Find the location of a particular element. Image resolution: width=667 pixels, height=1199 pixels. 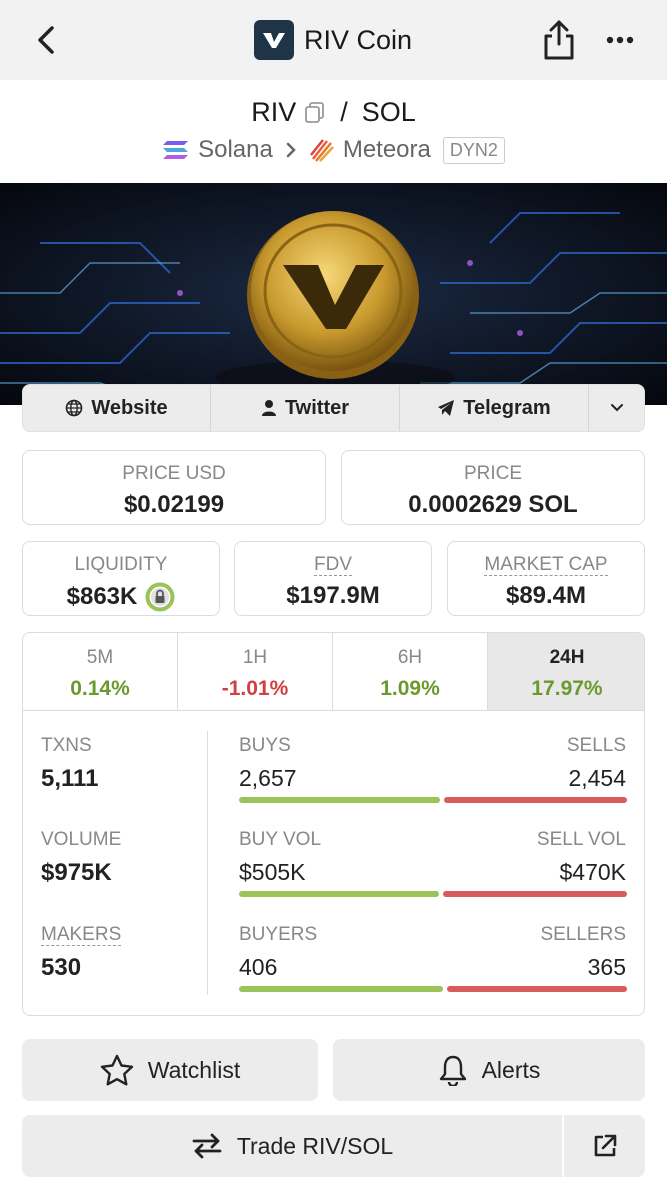

twitter-label: Twitter is located at coordinates (317, 407).